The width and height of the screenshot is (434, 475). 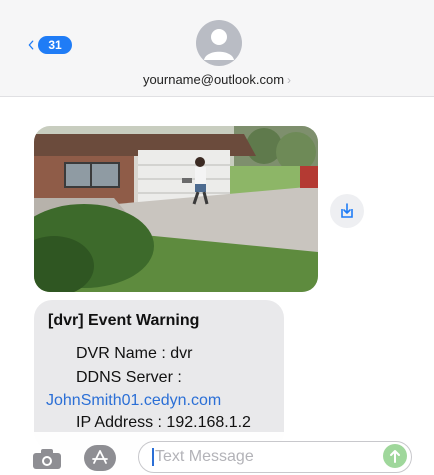 I want to click on back-button: 31, so click(x=50, y=45).